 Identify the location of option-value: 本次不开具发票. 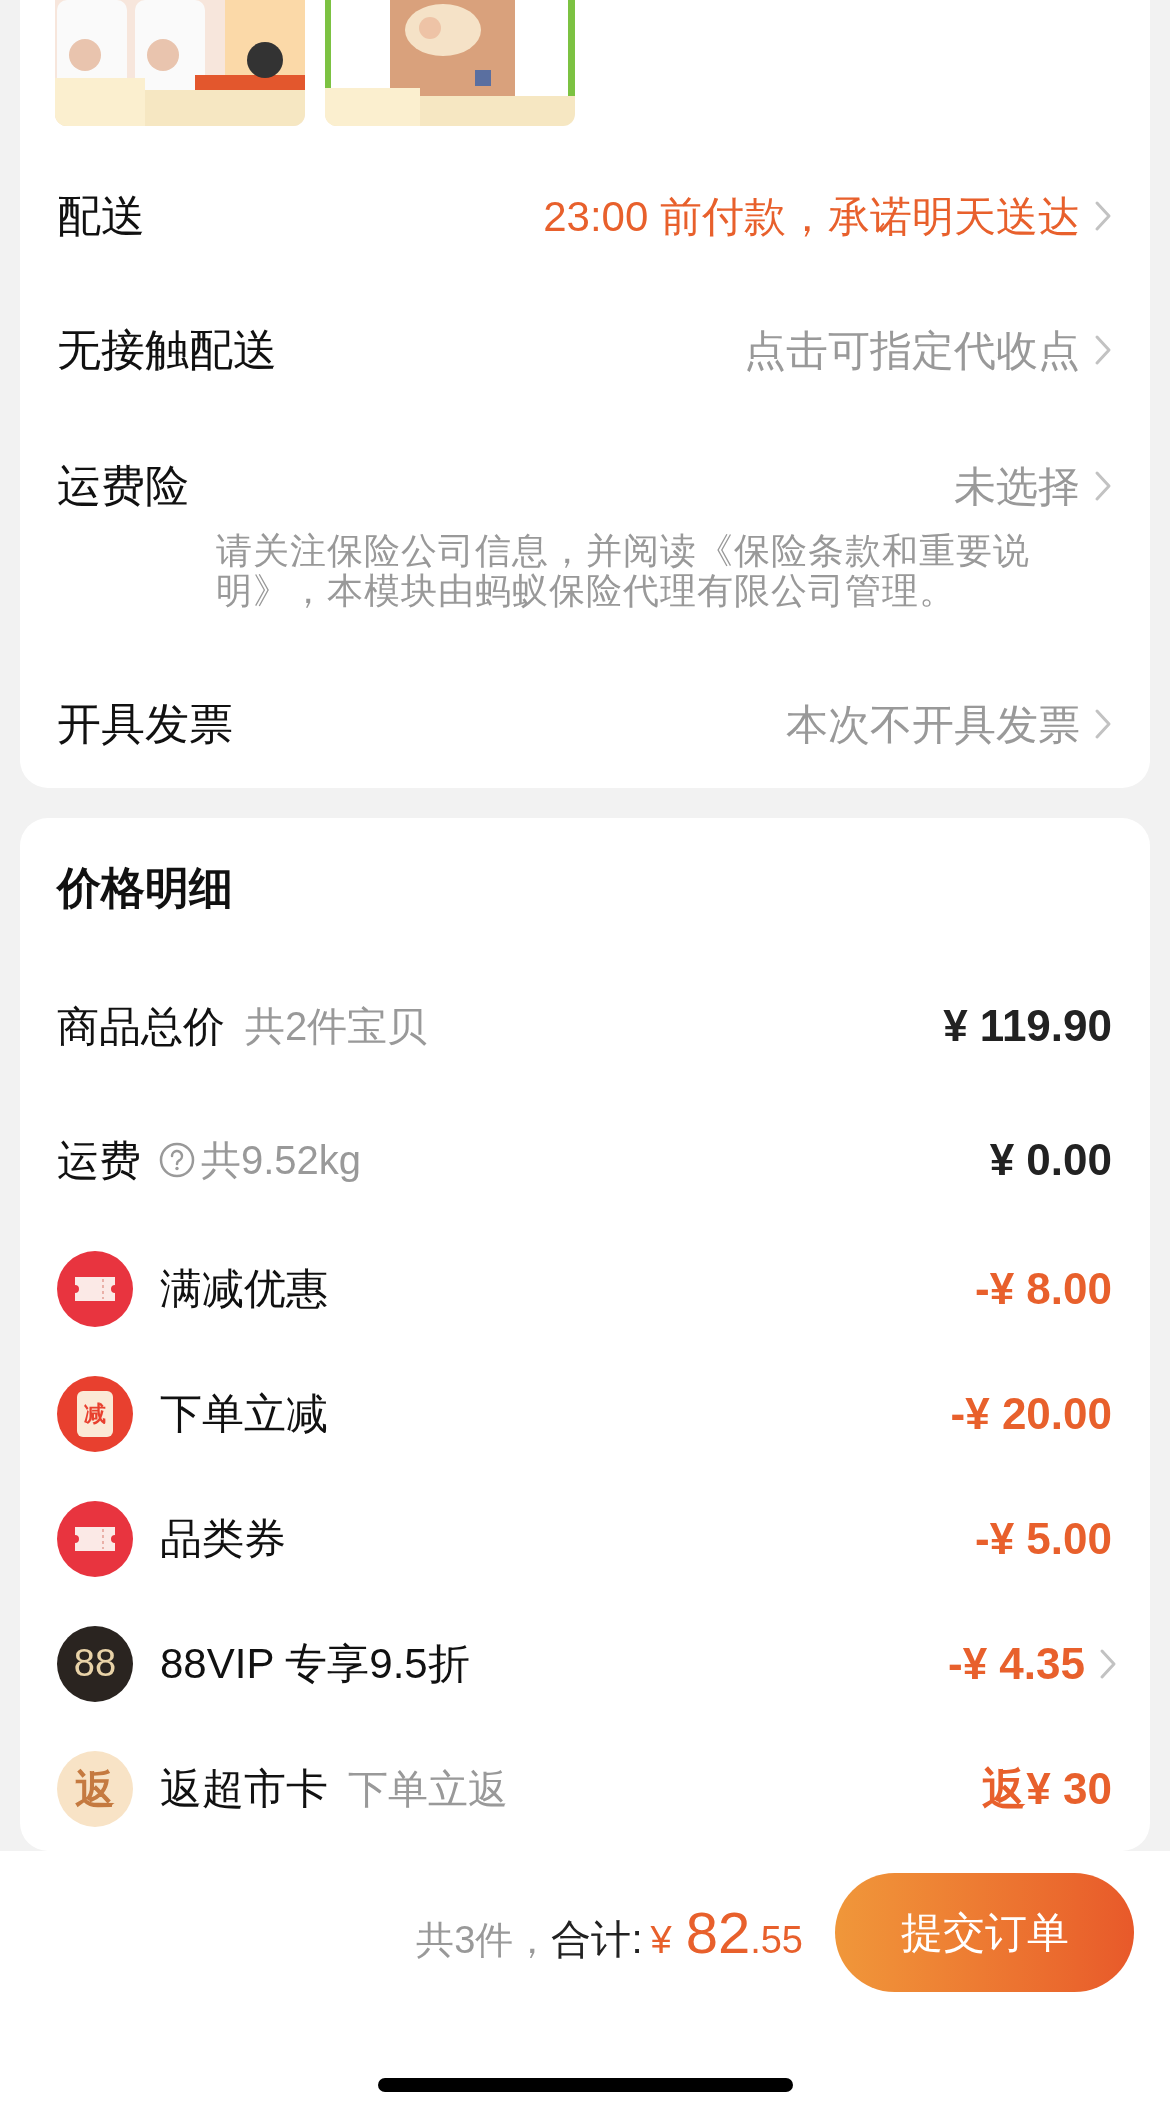
(949, 724).